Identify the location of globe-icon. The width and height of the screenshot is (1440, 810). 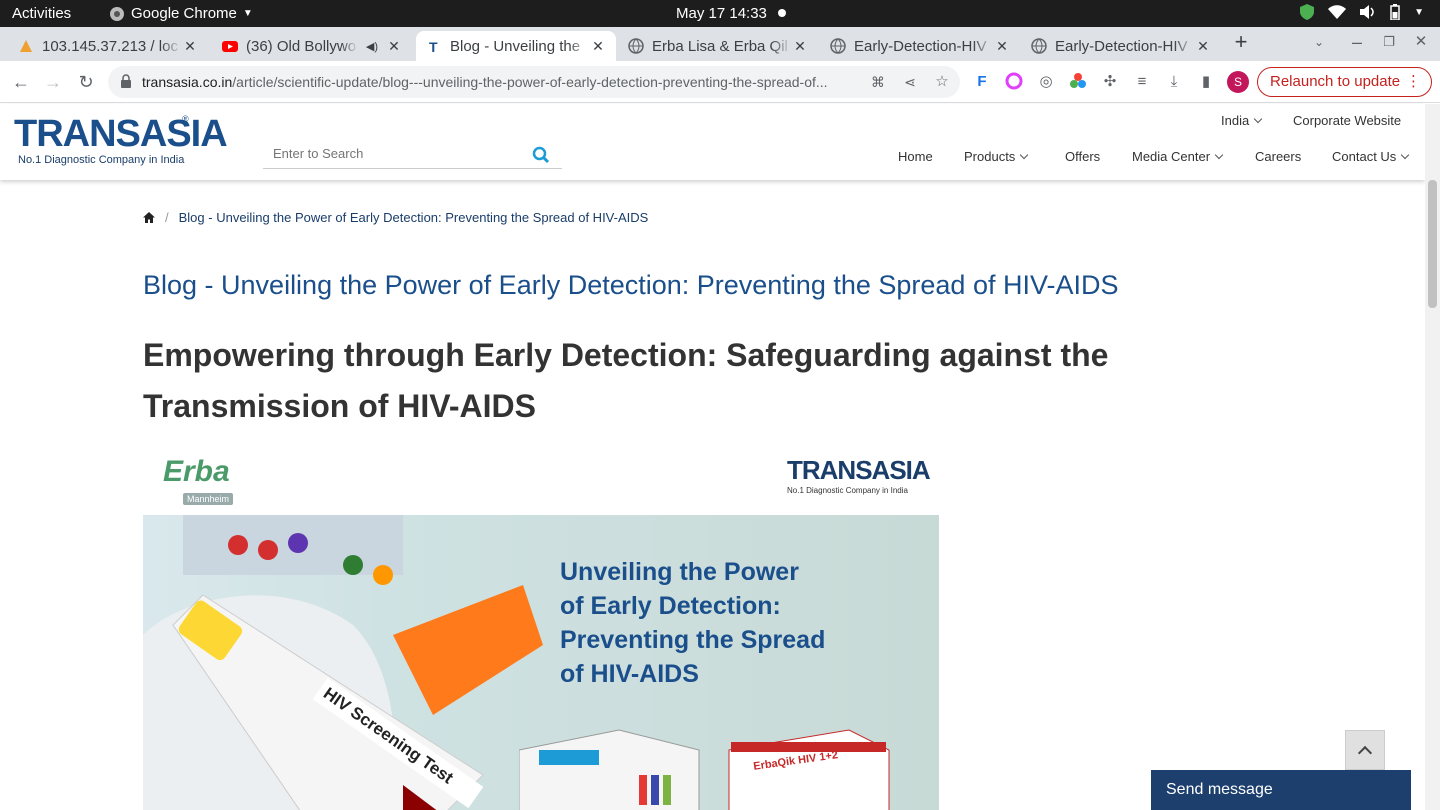
(636, 46).